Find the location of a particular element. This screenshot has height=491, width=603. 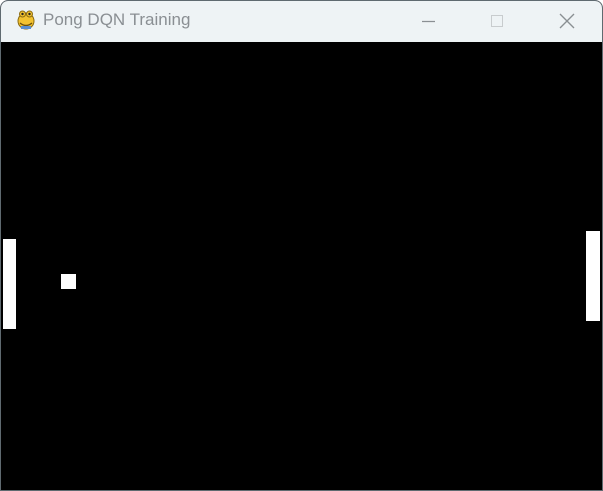

minimize-icon is located at coordinates (428, 21).